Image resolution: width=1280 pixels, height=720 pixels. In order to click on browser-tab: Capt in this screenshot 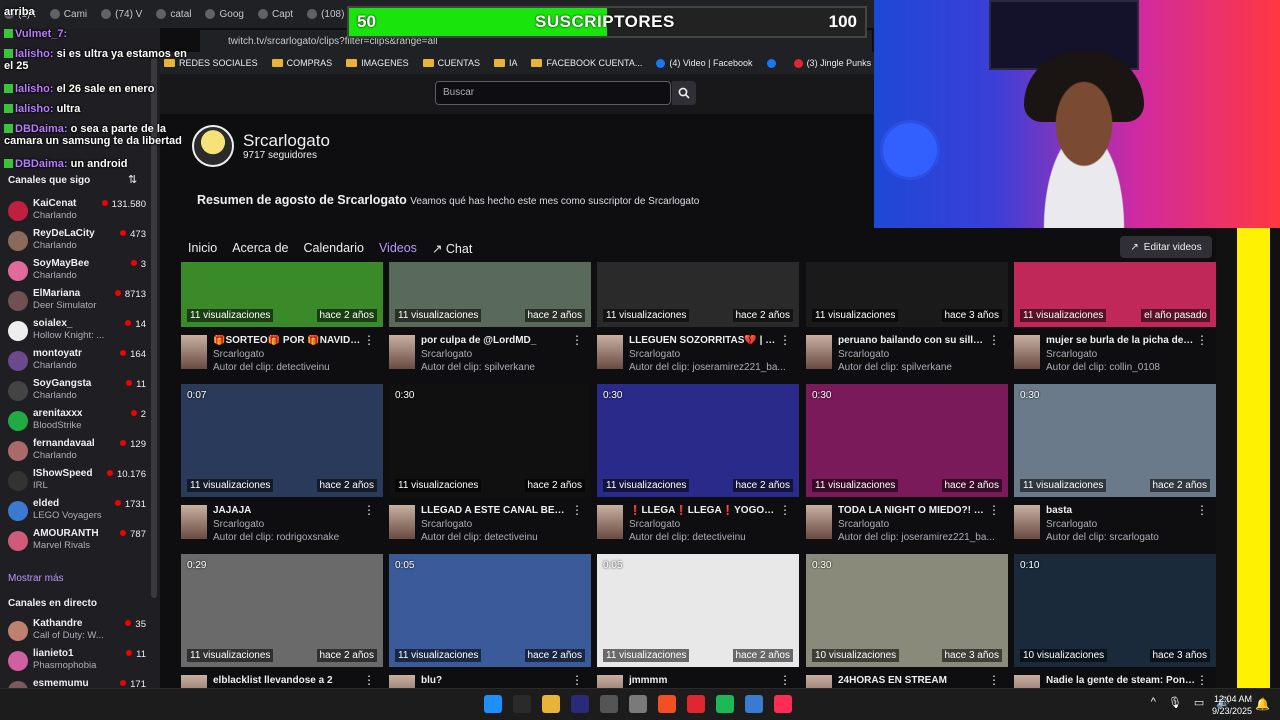, I will do `click(275, 14)`.